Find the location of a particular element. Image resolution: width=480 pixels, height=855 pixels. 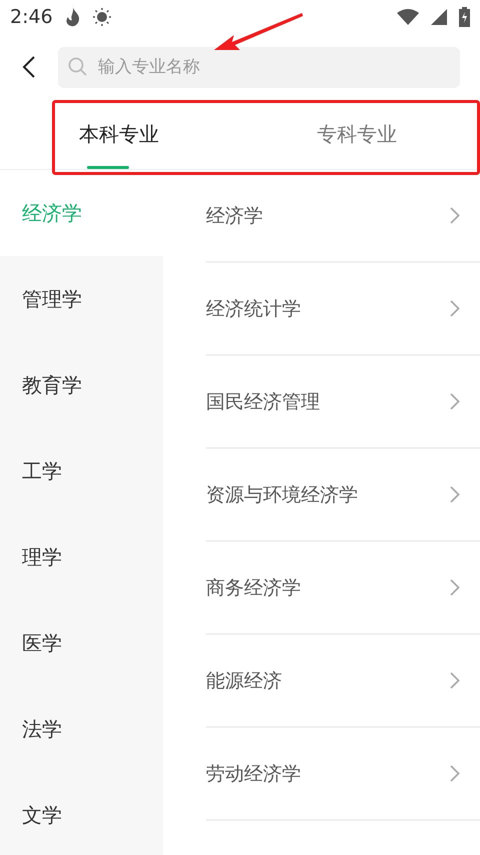

search-icon is located at coordinates (78, 66).